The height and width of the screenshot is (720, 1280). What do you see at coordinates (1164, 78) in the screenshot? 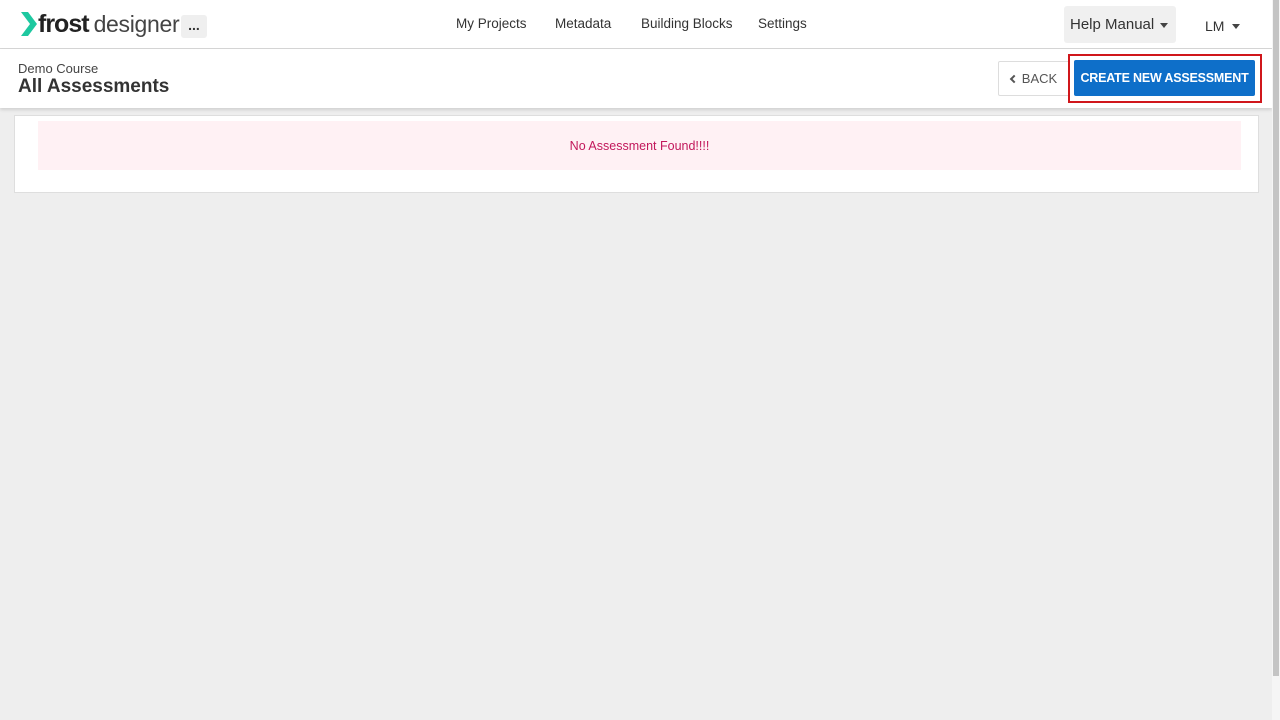
I see `create-new-assessment-button: CREATE NEW ASSESSMENT` at bounding box center [1164, 78].